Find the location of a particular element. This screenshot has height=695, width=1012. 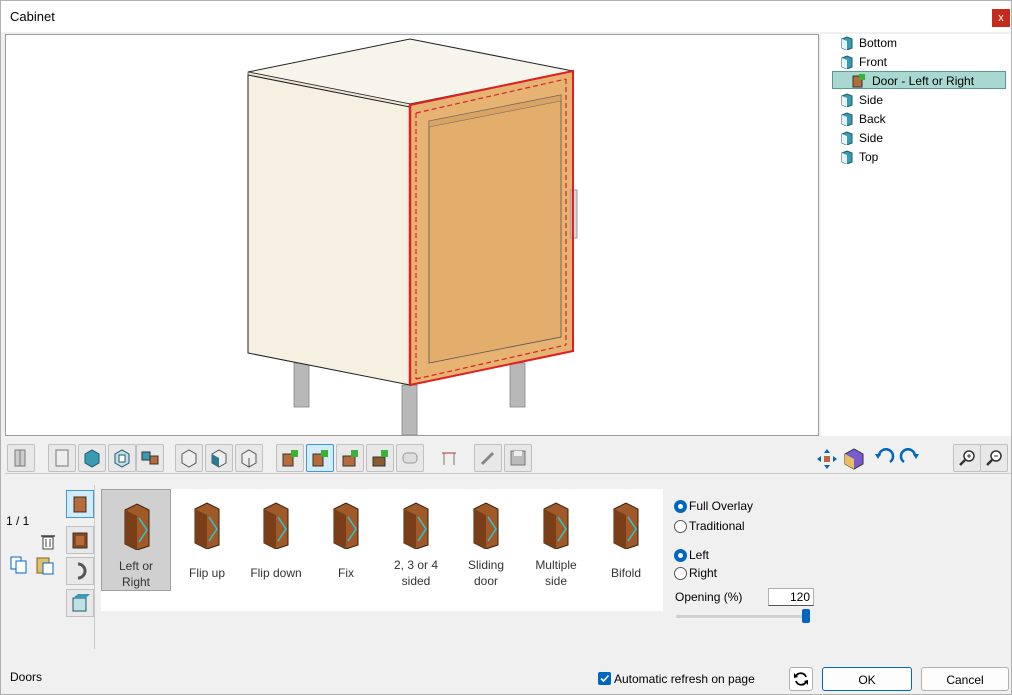

tree-item-label: Back is located at coordinates (872, 119).